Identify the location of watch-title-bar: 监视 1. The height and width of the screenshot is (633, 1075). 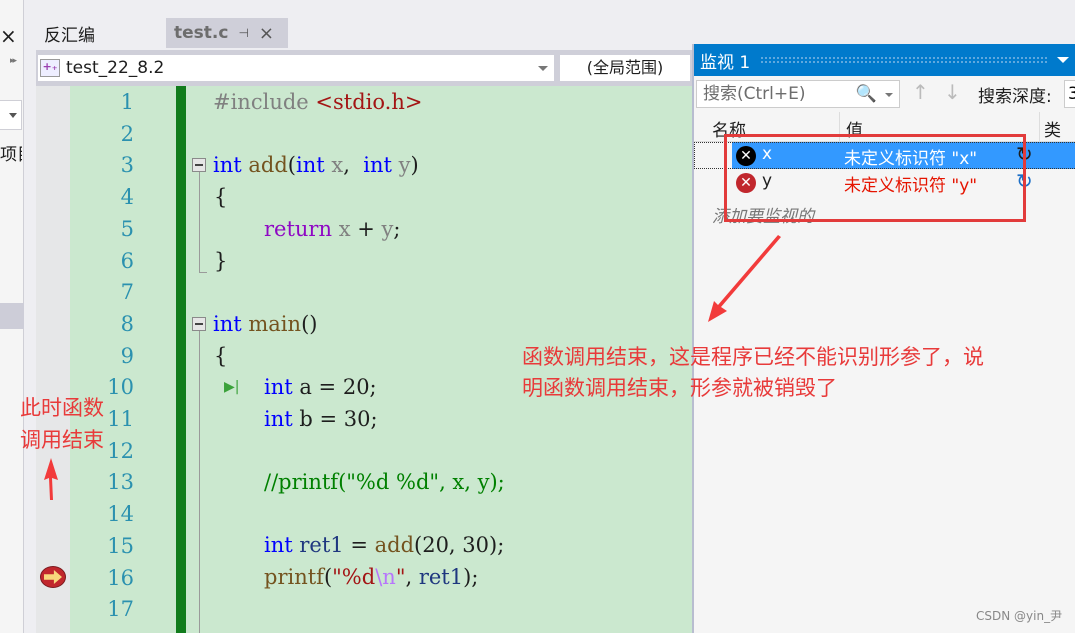
(884, 60).